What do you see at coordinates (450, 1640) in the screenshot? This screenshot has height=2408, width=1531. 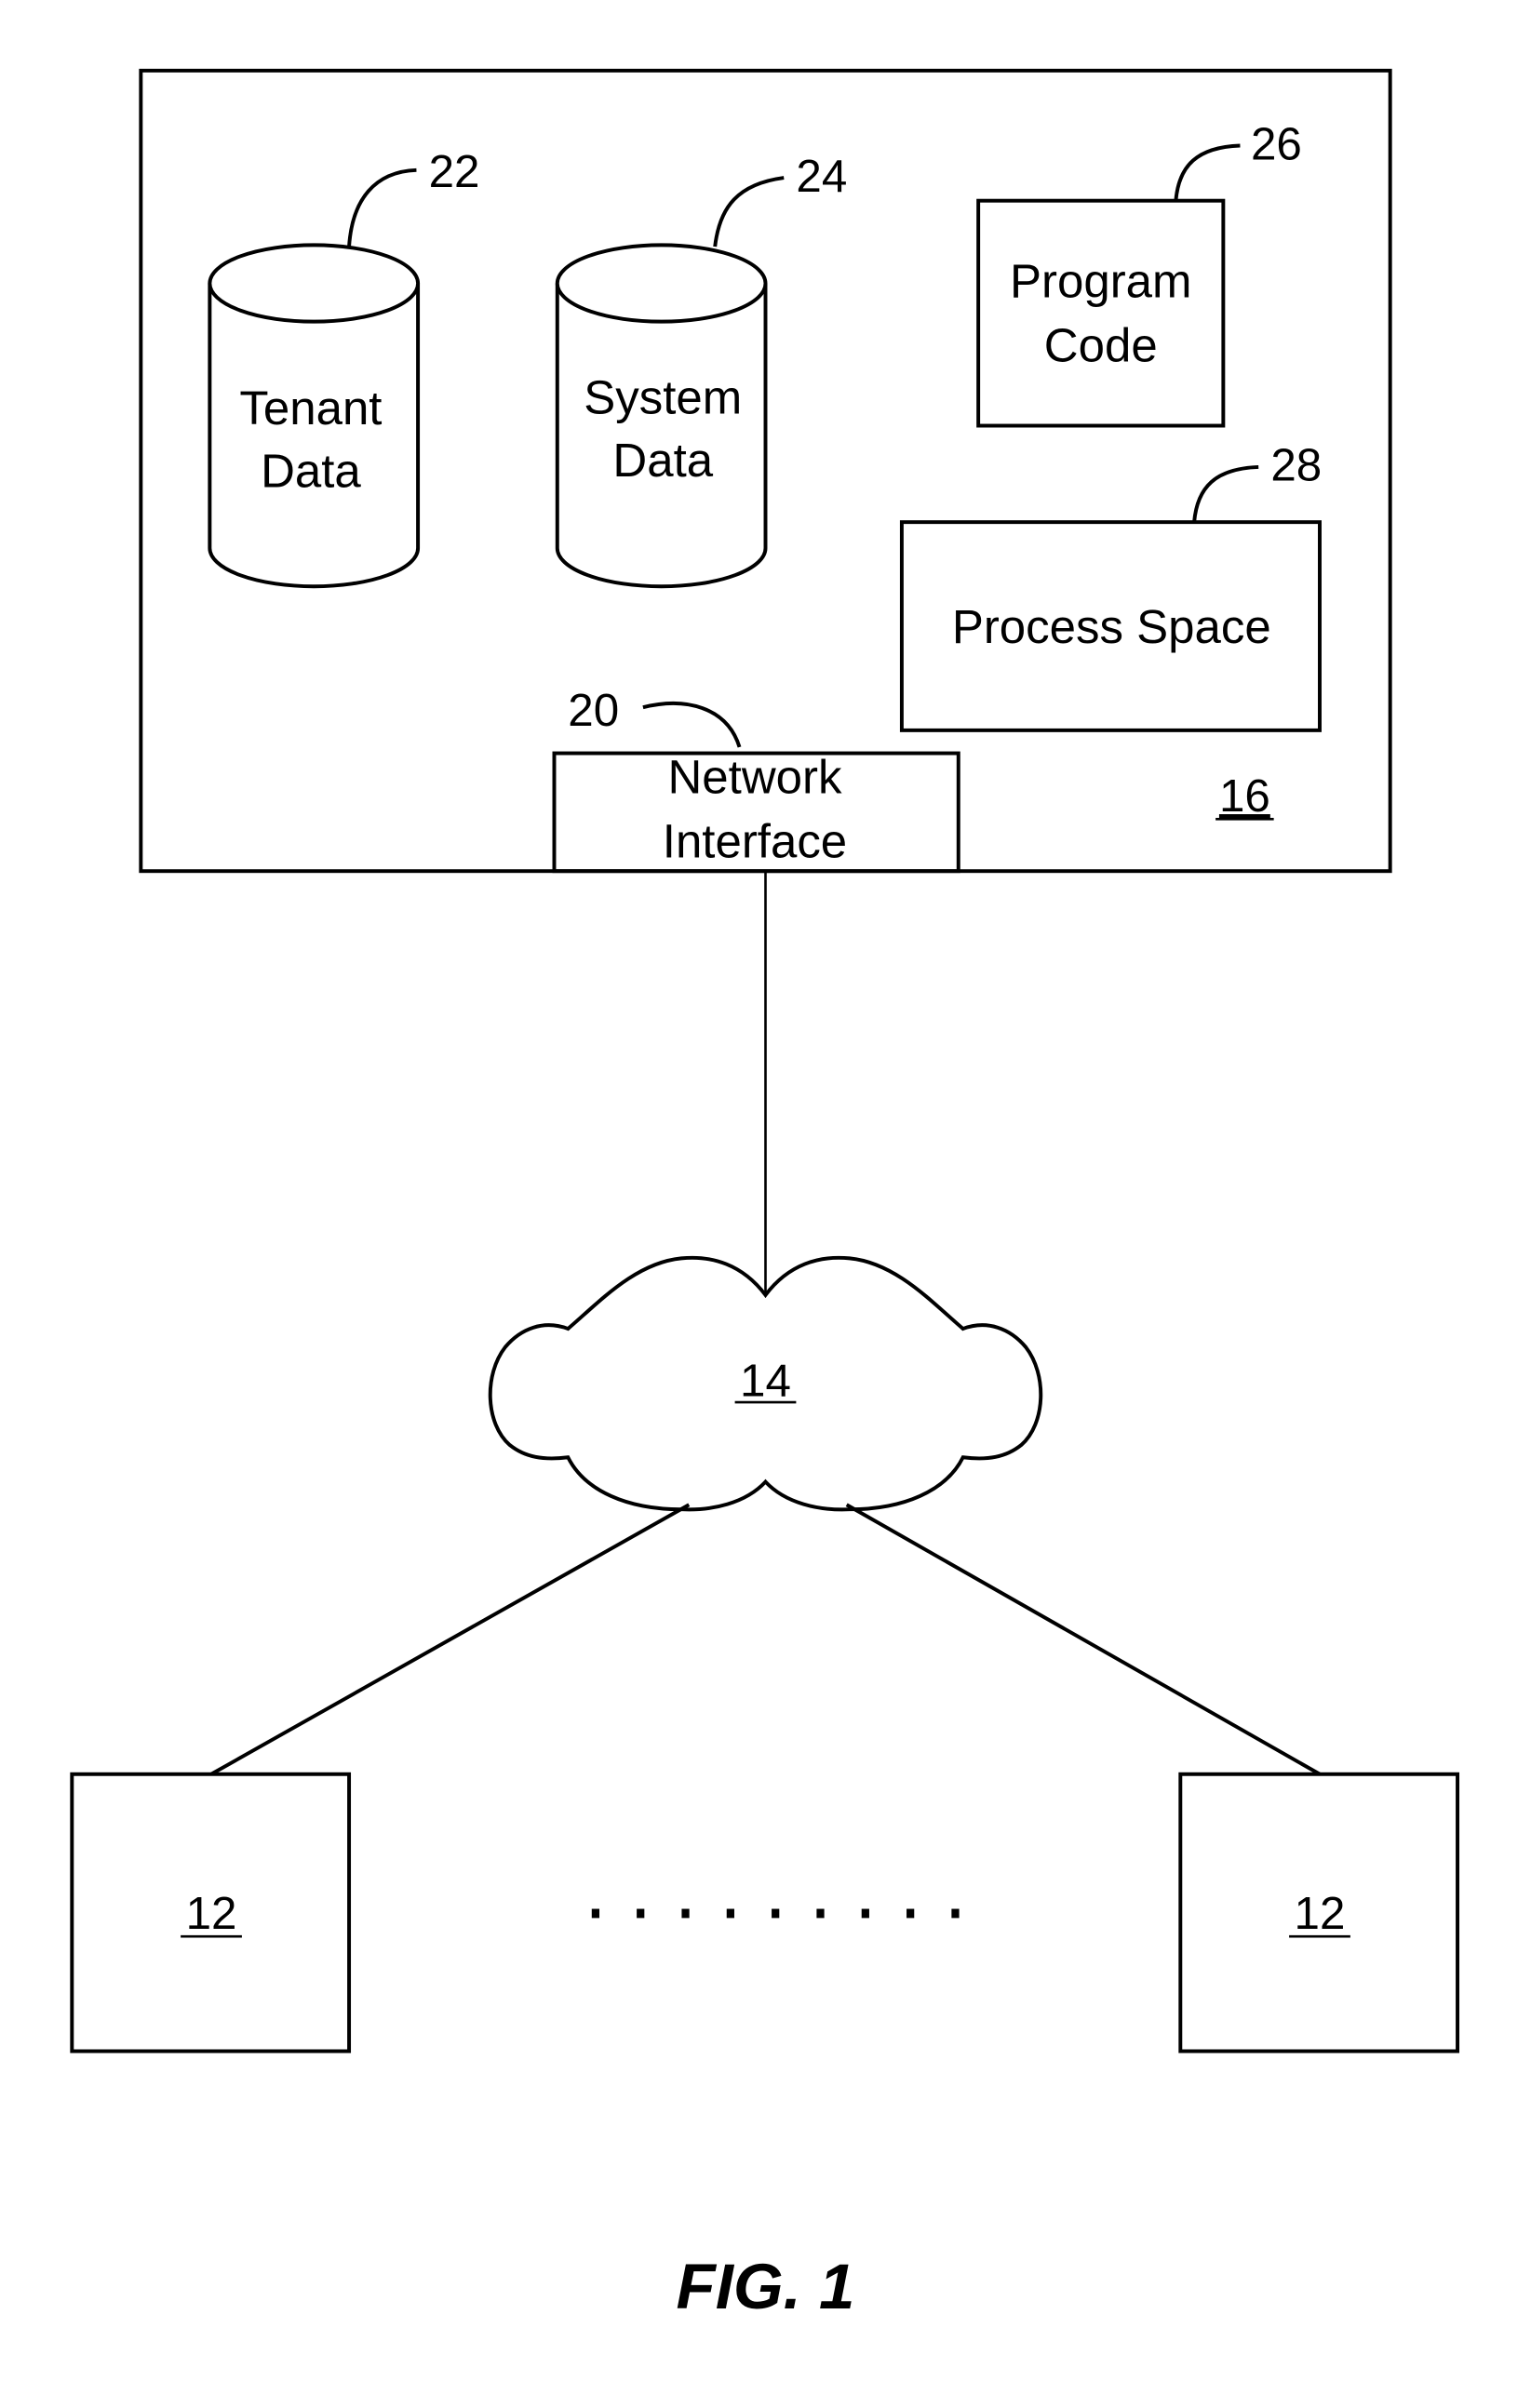 I see `link-network-client-left` at bounding box center [450, 1640].